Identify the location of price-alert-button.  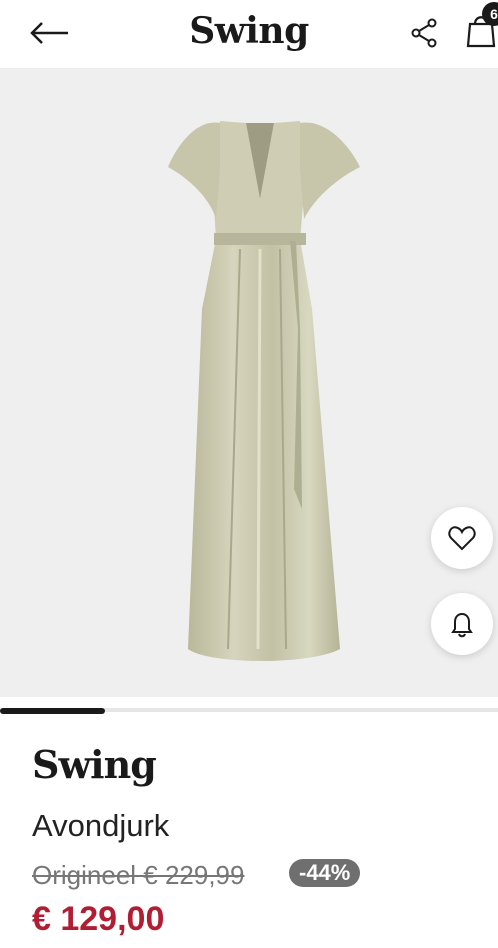
(462, 624).